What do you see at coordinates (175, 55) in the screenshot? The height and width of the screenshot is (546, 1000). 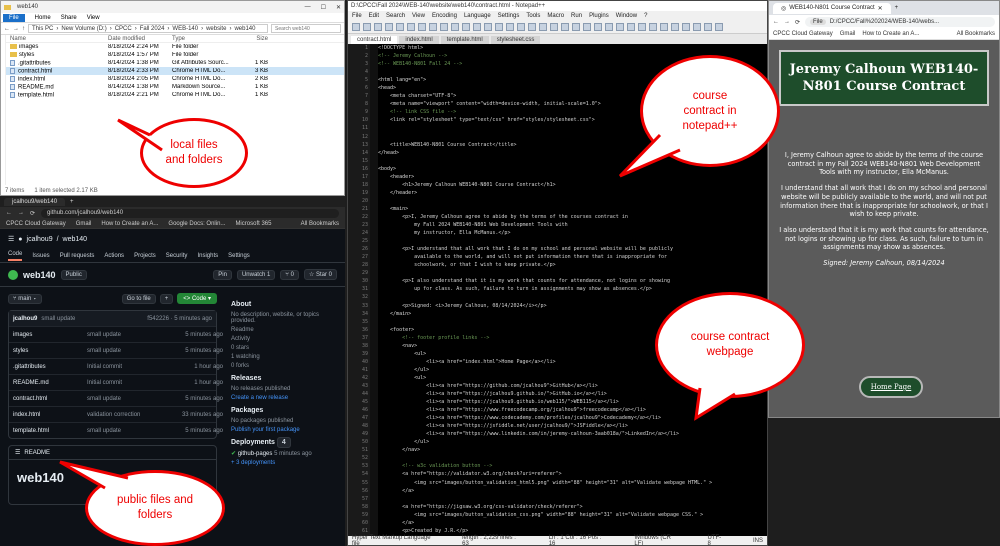 I see `file-row: styles 8/18/2024 1:57 PM File folder` at bounding box center [175, 55].